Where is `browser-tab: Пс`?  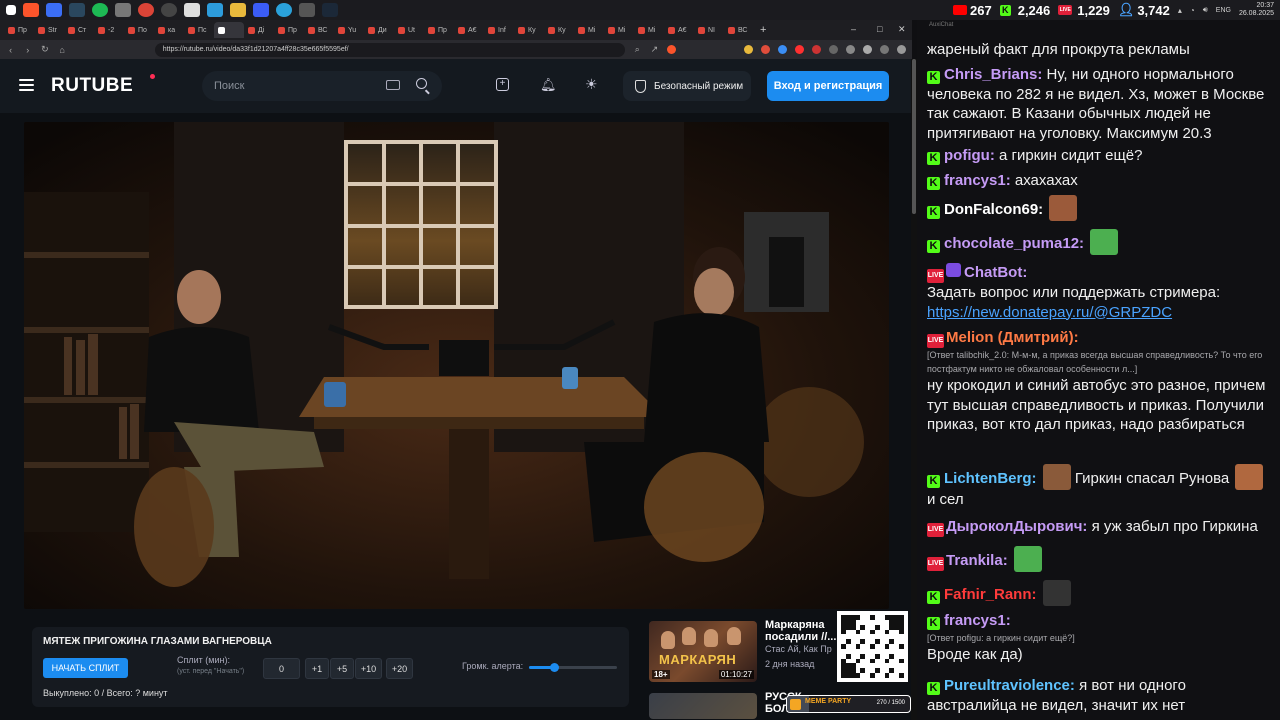
browser-tab: Пс is located at coordinates (199, 30).